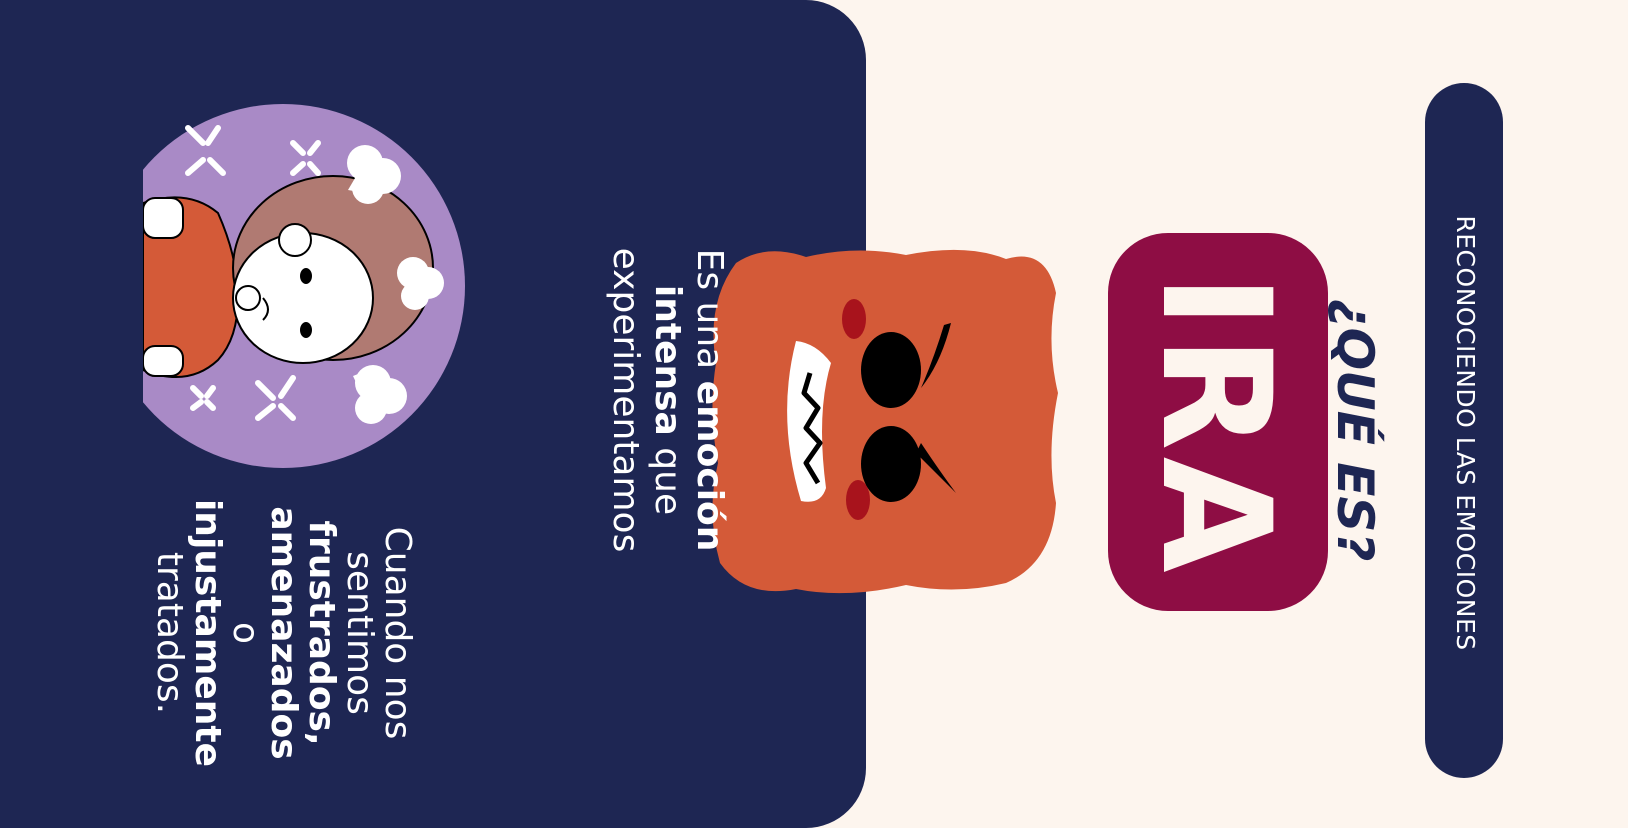 The image size is (1628, 828). I want to click on emotion-name: IRA, so click(1215, 426).